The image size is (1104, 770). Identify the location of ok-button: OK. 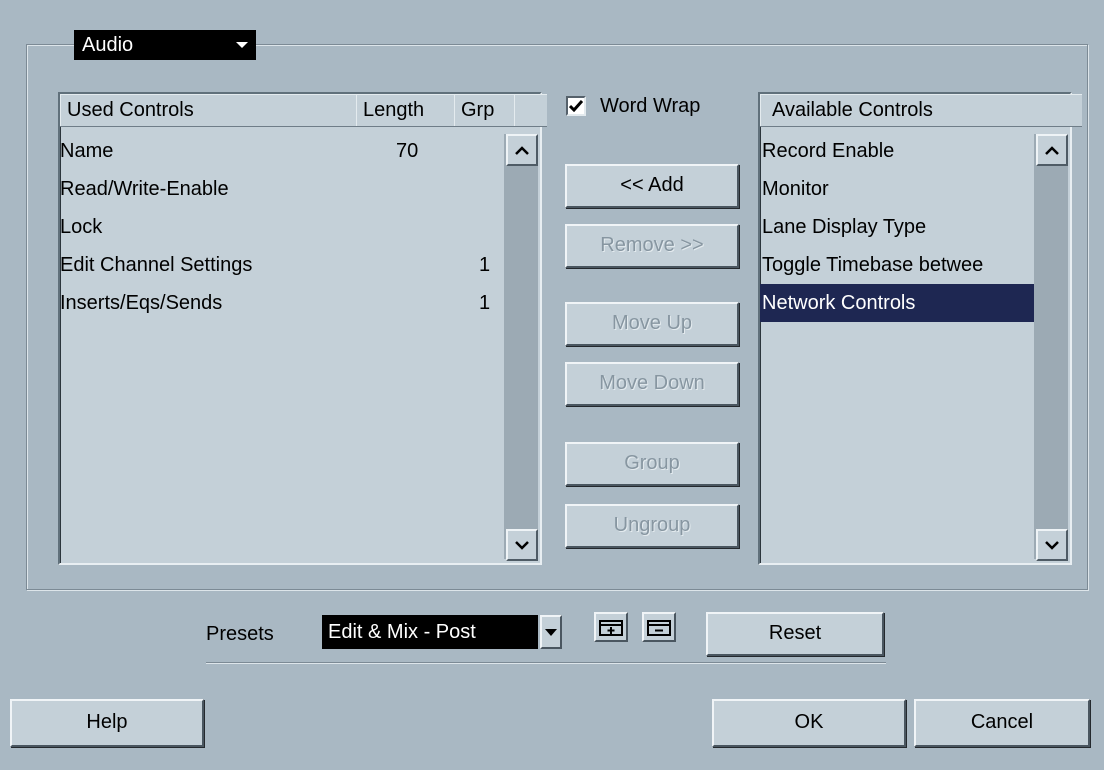
(809, 723).